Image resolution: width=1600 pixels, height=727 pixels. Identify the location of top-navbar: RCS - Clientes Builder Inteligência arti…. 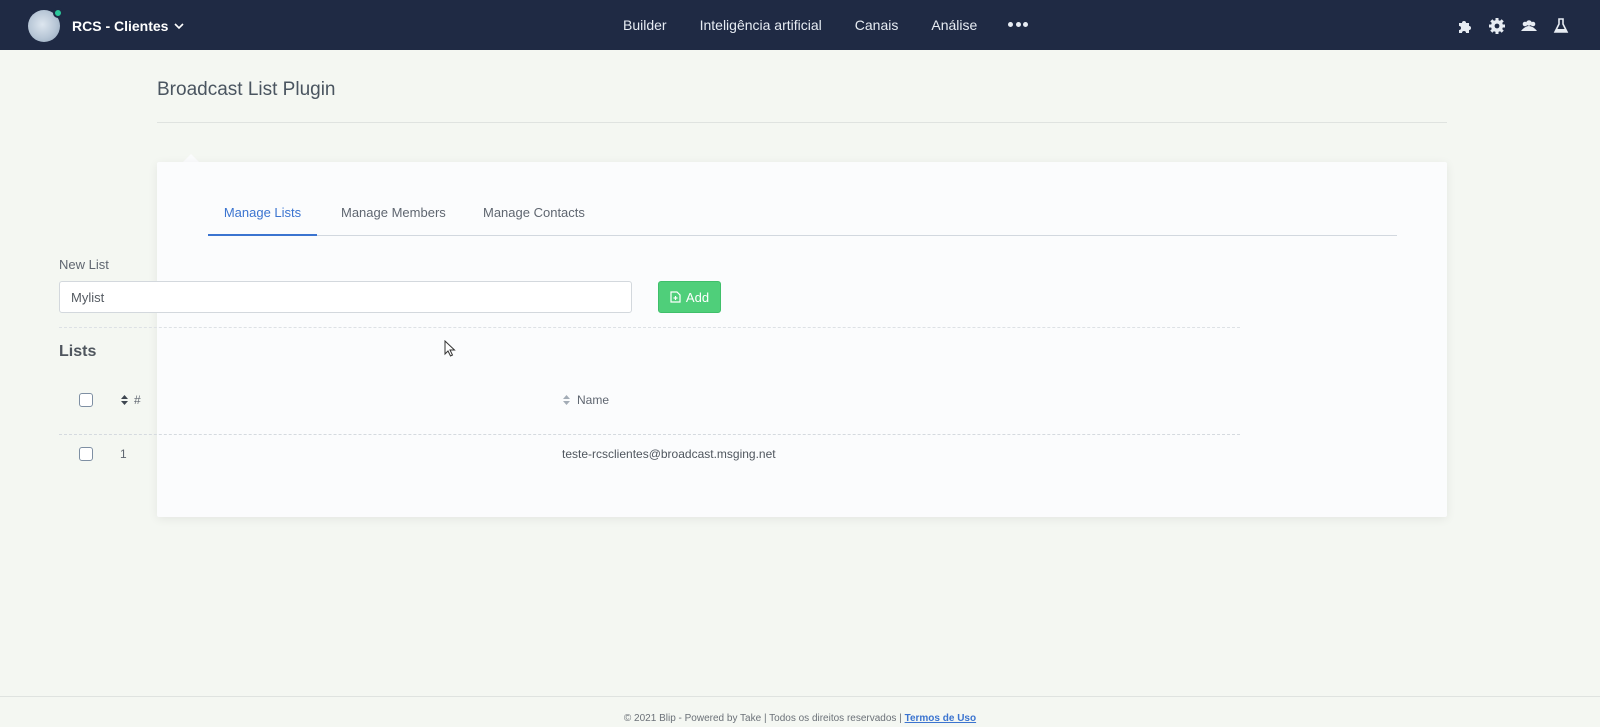
(800, 25).